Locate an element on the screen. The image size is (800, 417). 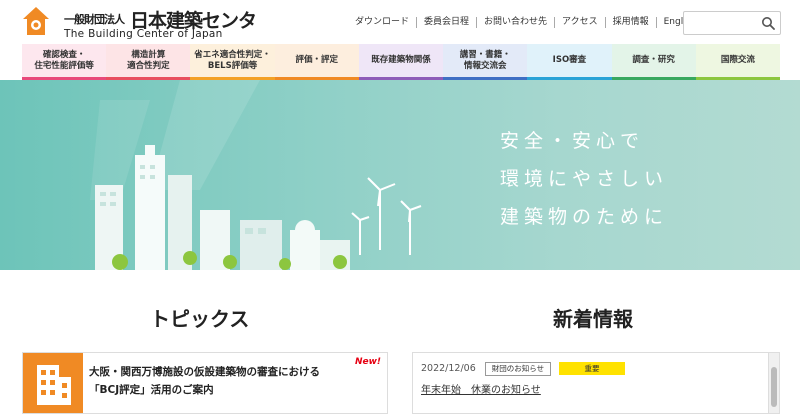
news-scrollbar is located at coordinates (773, 383).